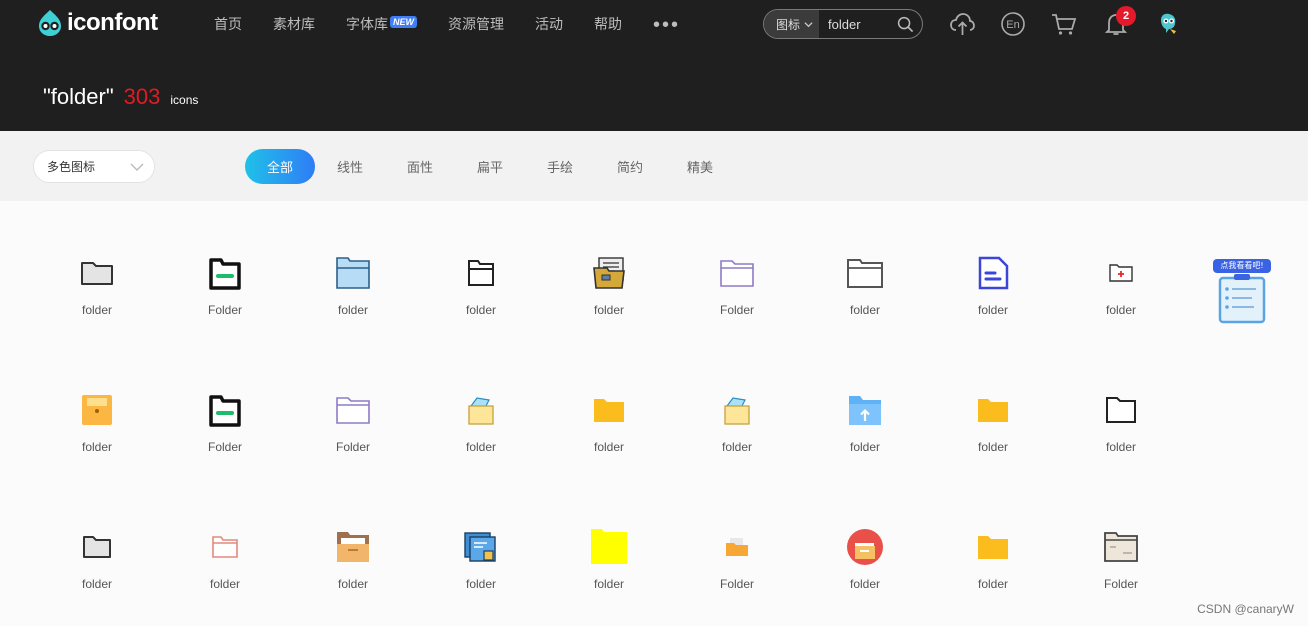 This screenshot has height=626, width=1308. What do you see at coordinates (97, 23) in the screenshot?
I see `logo: iconfont` at bounding box center [97, 23].